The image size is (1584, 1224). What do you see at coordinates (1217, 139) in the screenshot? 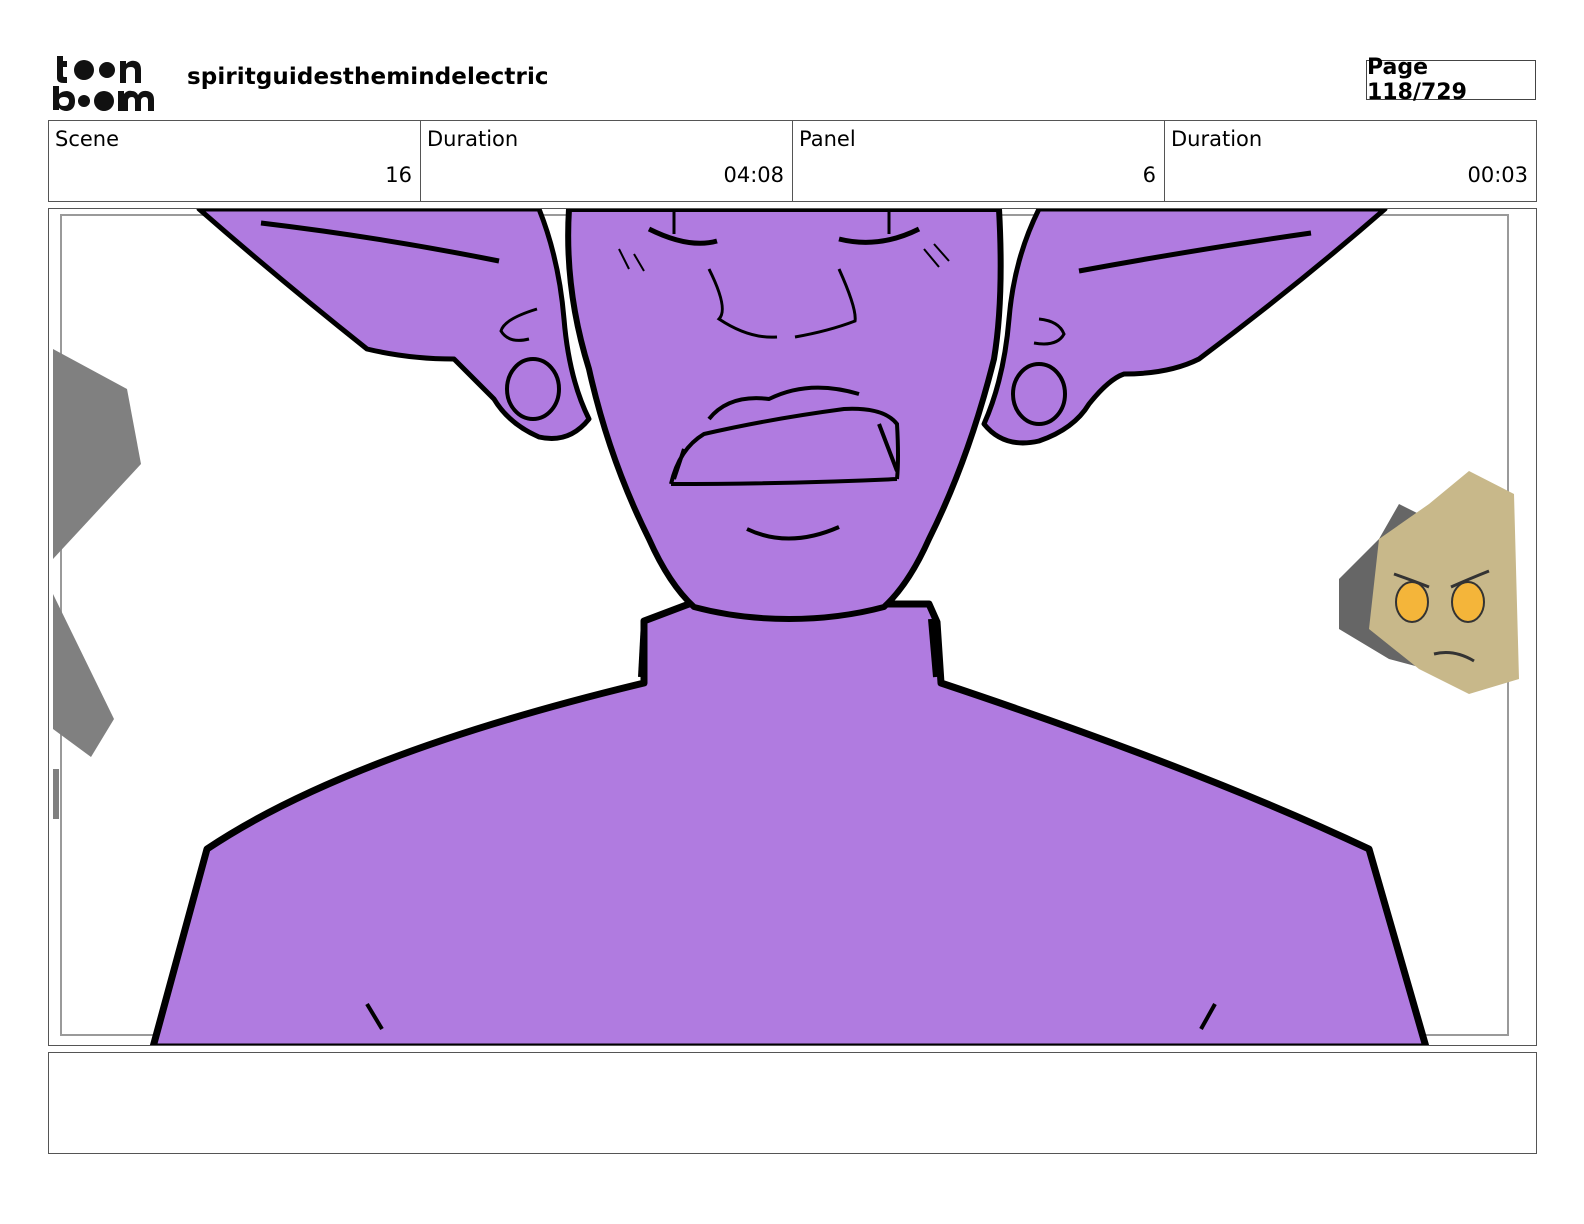
I see `panel-duration-label: Duration` at bounding box center [1217, 139].